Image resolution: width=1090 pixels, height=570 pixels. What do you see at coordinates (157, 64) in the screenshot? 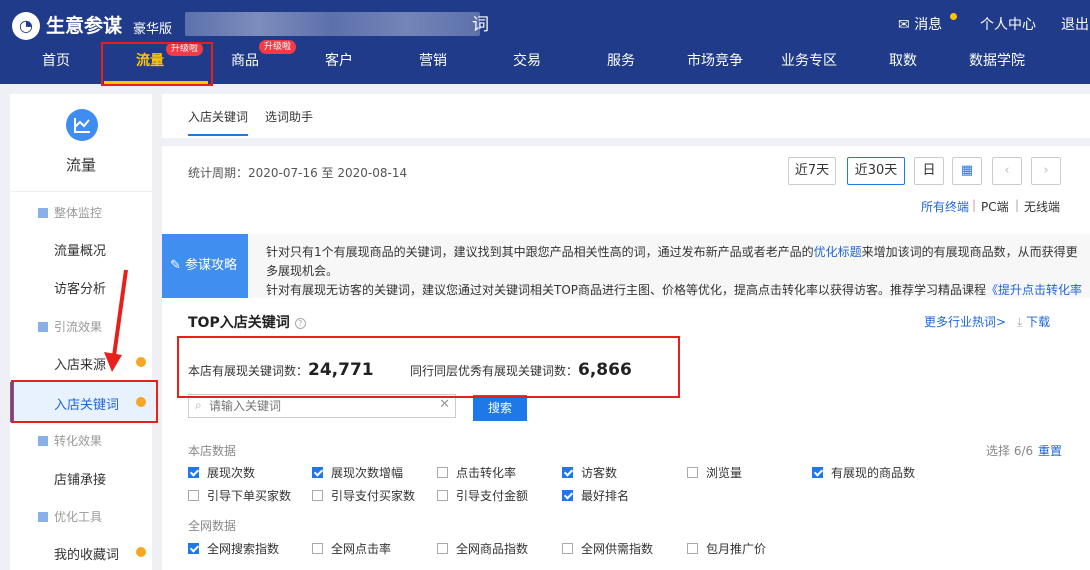
I see `highlight-box-nav` at bounding box center [157, 64].